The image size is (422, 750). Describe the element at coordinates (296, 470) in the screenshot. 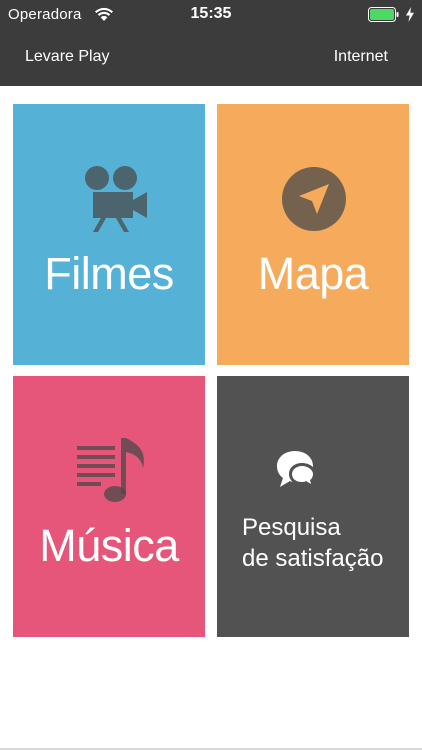

I see `chat-bubbles-icon` at that location.